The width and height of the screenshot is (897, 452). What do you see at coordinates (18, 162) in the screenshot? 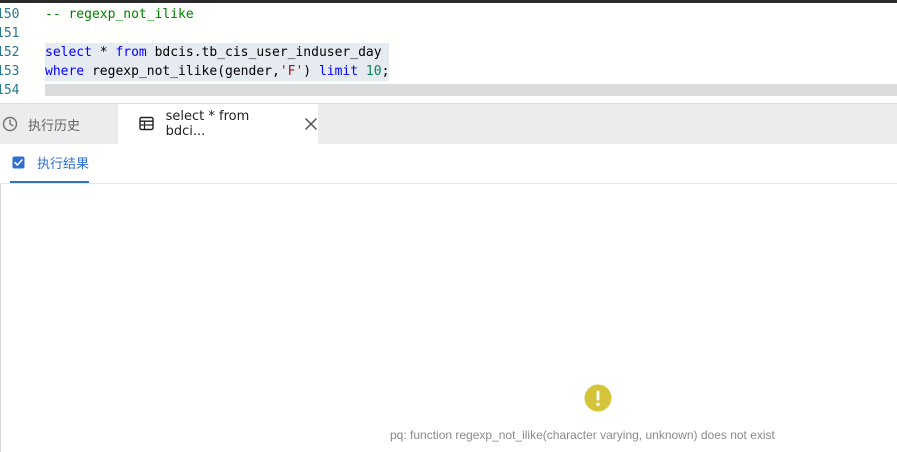
I see `checkbox-icon` at bounding box center [18, 162].